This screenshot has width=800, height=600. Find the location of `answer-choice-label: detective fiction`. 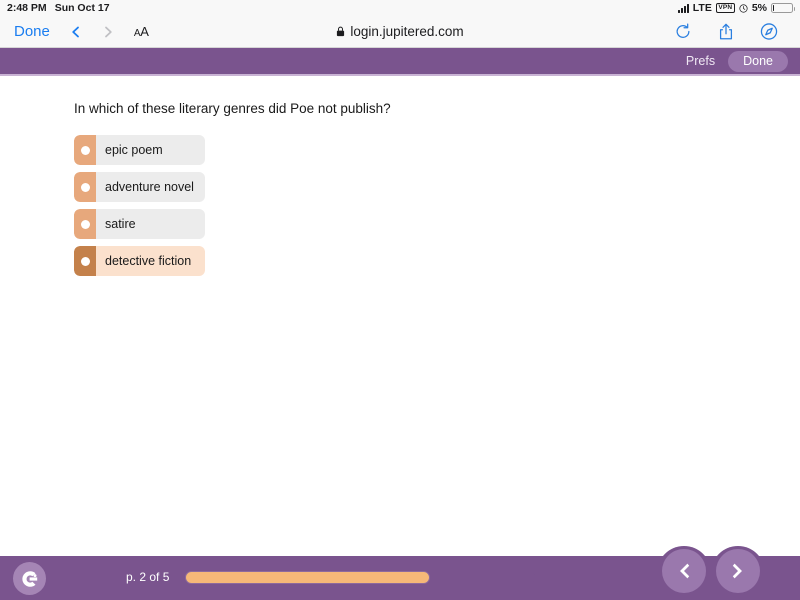

answer-choice-label: detective fiction is located at coordinates (150, 261).